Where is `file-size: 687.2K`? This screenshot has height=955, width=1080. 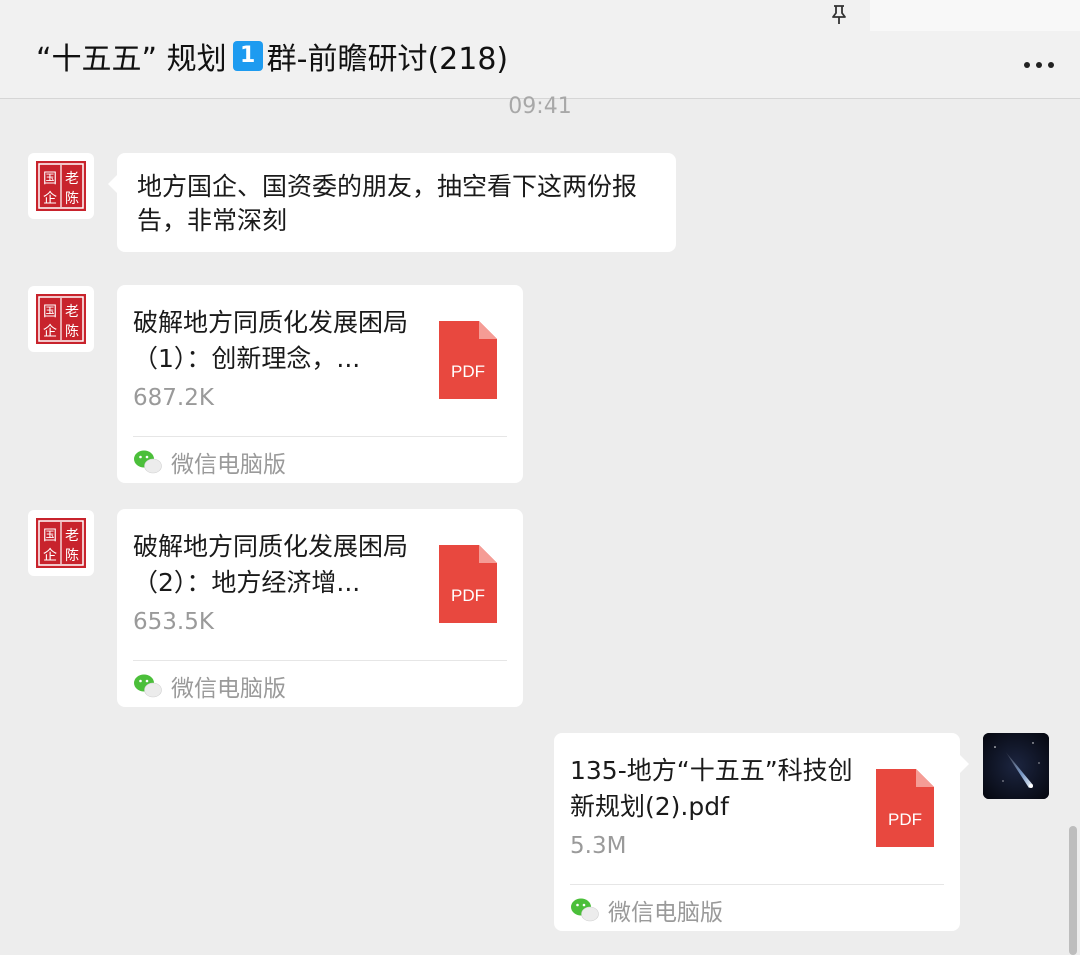
file-size: 687.2K is located at coordinates (173, 398).